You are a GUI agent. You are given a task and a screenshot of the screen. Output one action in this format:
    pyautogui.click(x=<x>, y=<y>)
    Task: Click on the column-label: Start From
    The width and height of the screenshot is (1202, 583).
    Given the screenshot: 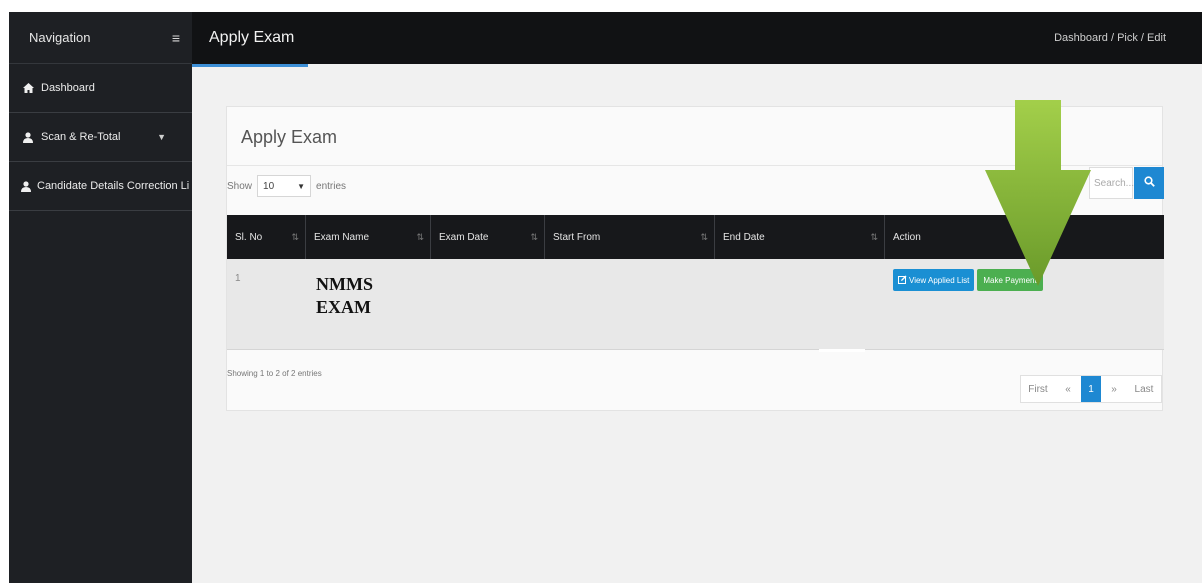 What is the action you would take?
    pyautogui.click(x=577, y=237)
    